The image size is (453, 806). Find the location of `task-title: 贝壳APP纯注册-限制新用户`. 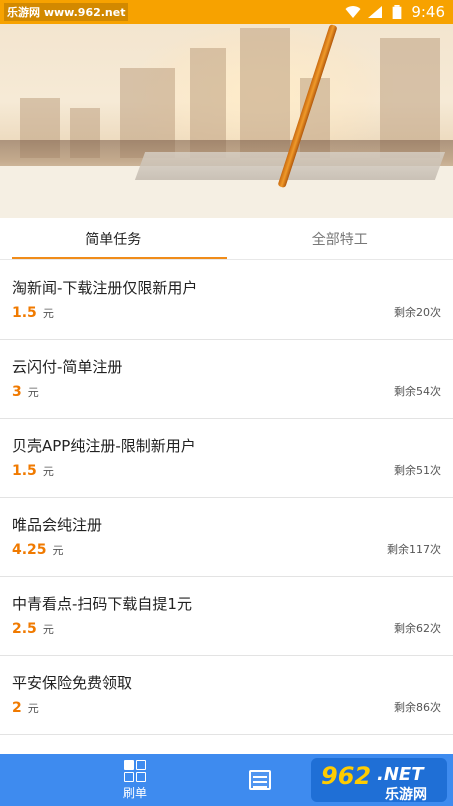

task-title: 贝壳APP纯注册-限制新用户 is located at coordinates (104, 446).